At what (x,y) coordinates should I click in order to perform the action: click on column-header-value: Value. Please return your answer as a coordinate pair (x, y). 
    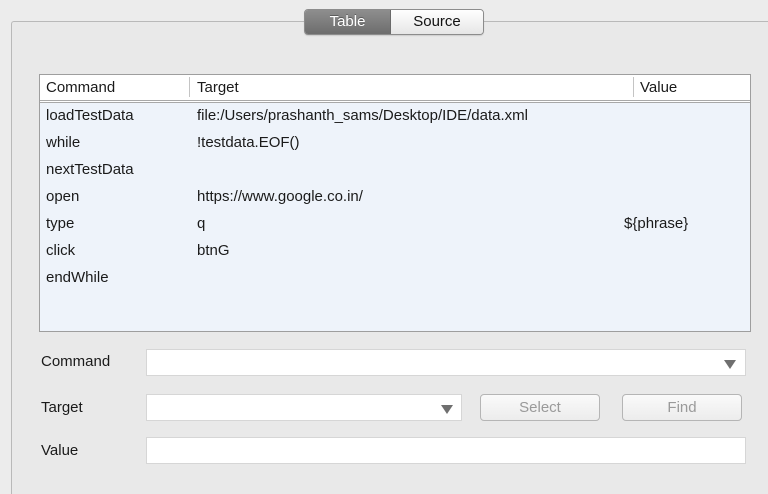
    Looking at the image, I should click on (658, 87).